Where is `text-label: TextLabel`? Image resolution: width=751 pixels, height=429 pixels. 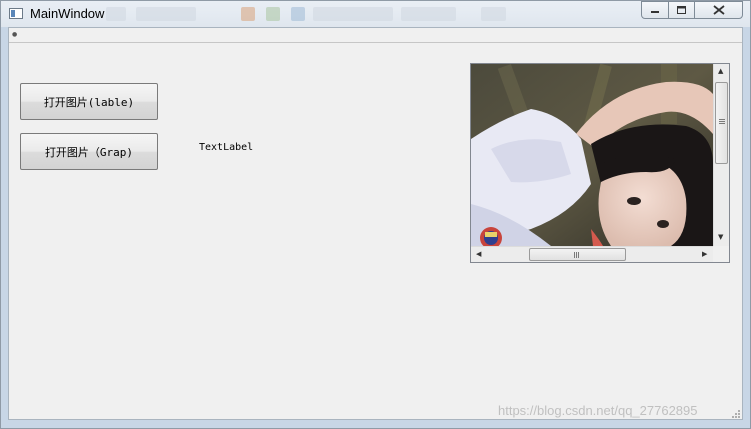
text-label: TextLabel is located at coordinates (226, 147).